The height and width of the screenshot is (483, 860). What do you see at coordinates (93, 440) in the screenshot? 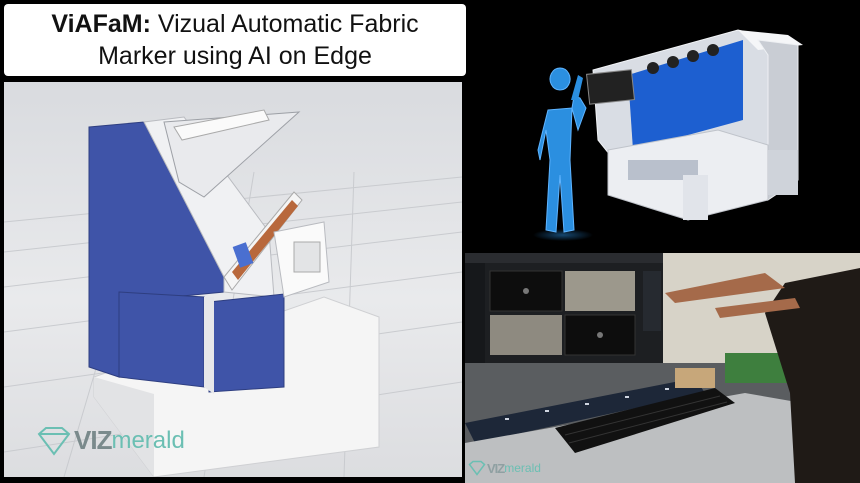
I see `logo-text-viz: VIZ` at bounding box center [93, 440].